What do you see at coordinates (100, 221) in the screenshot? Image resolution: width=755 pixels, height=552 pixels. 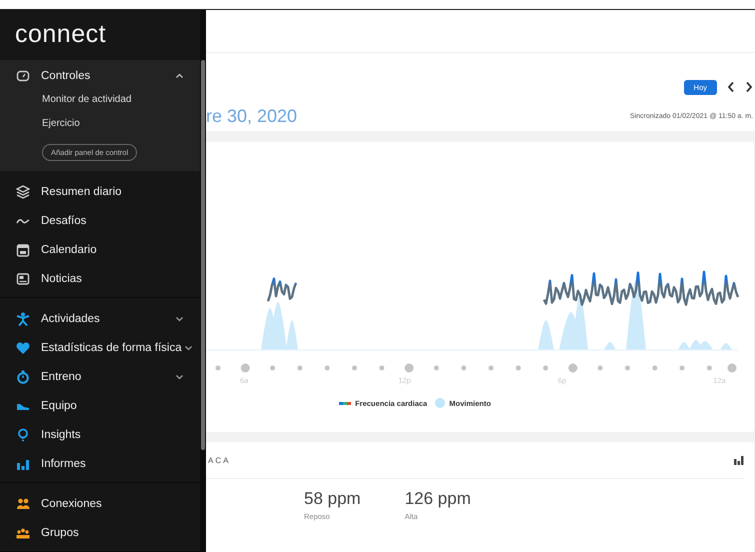 I see `nav-item: Desafíos` at bounding box center [100, 221].